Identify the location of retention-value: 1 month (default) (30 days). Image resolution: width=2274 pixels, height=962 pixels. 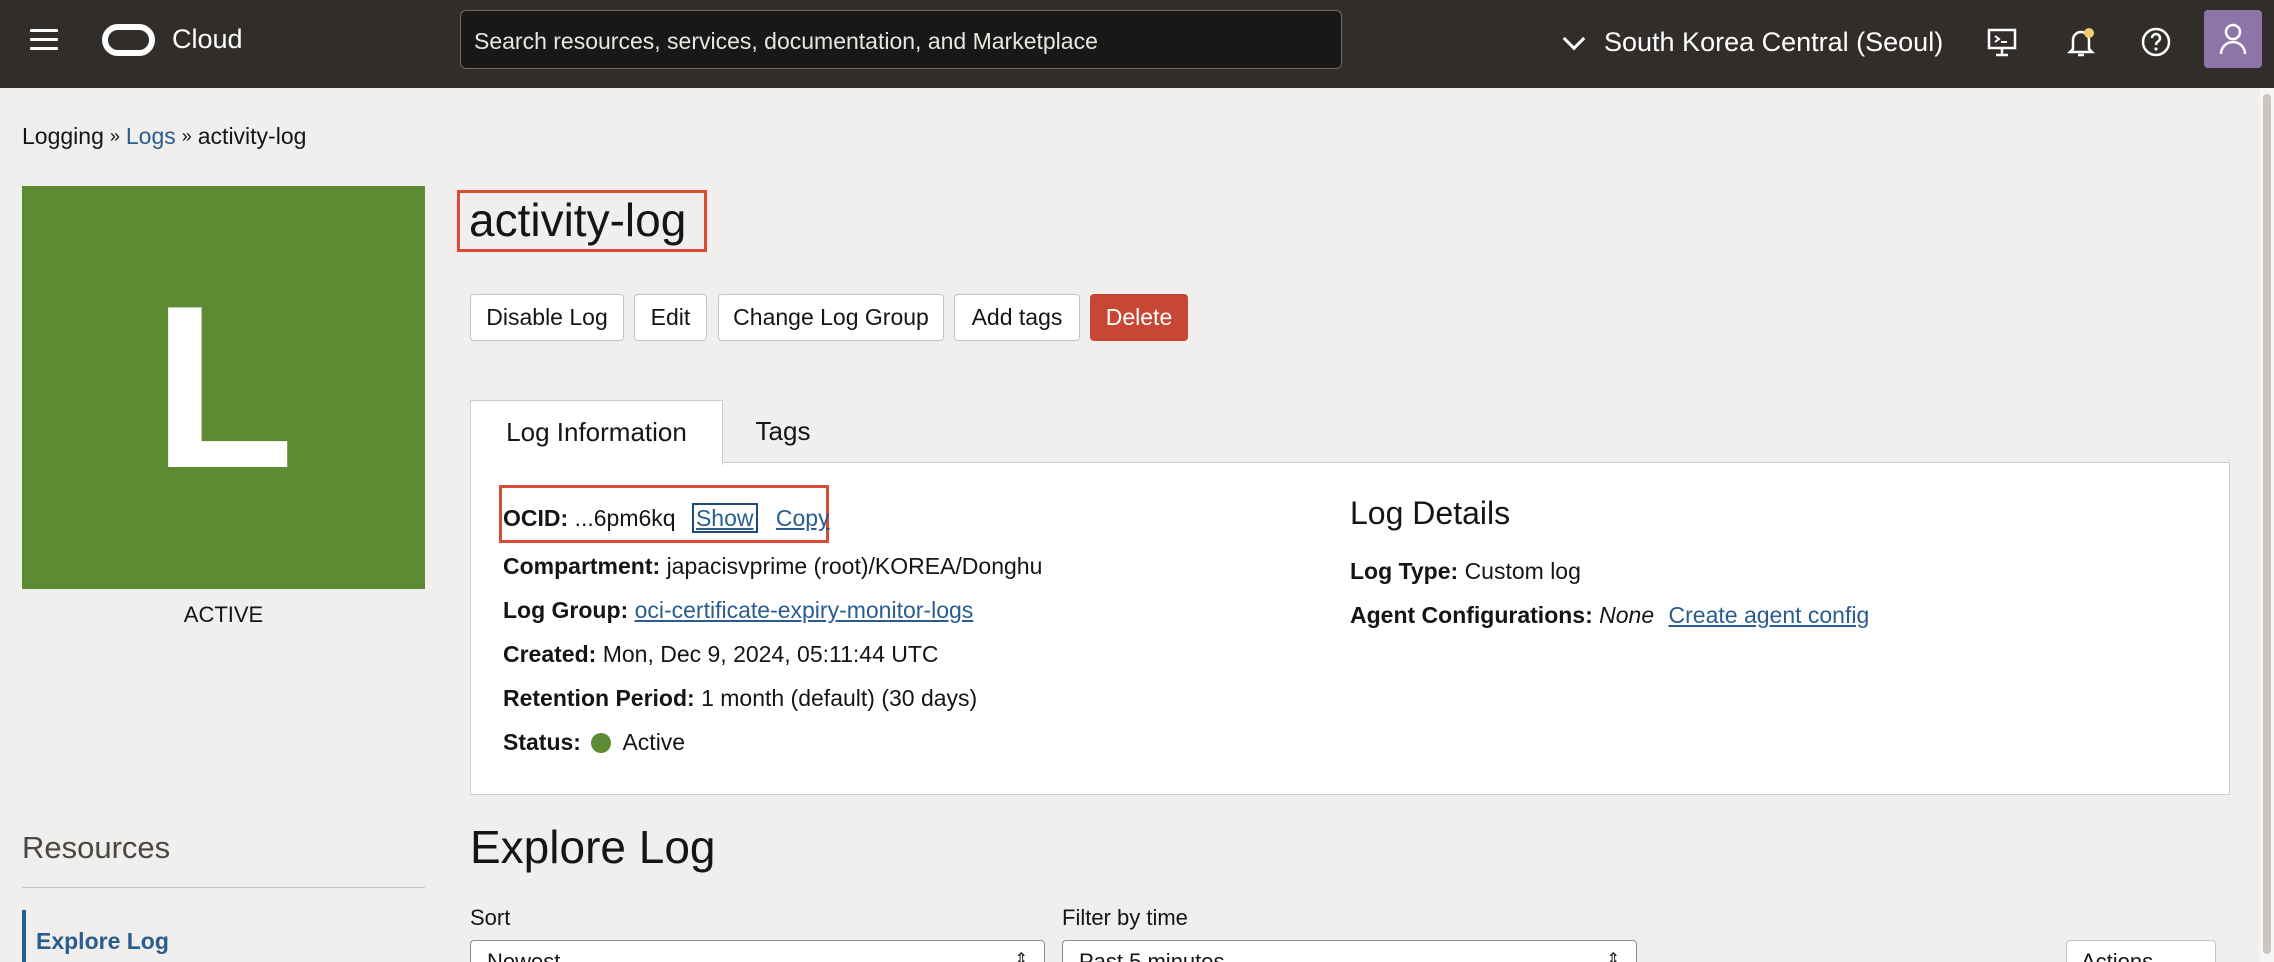
(839, 698).